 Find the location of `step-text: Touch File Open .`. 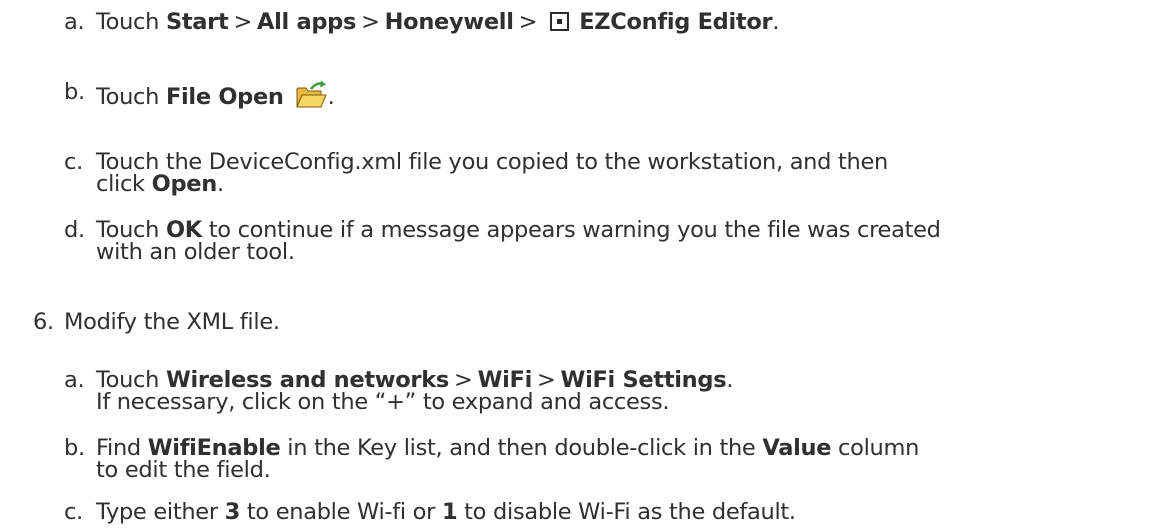

step-text: Touch File Open . is located at coordinates (215, 95).